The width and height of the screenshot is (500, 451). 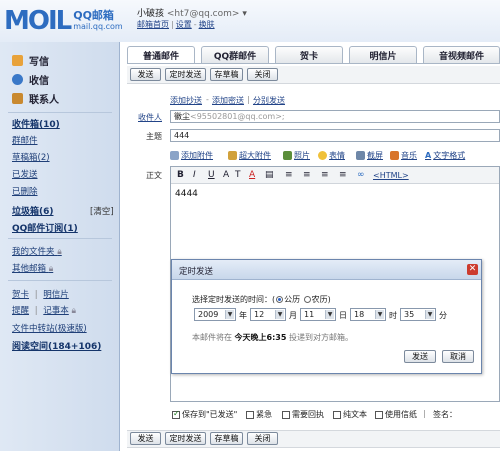 I want to click on dialog-send-button: 发送, so click(x=420, y=356).